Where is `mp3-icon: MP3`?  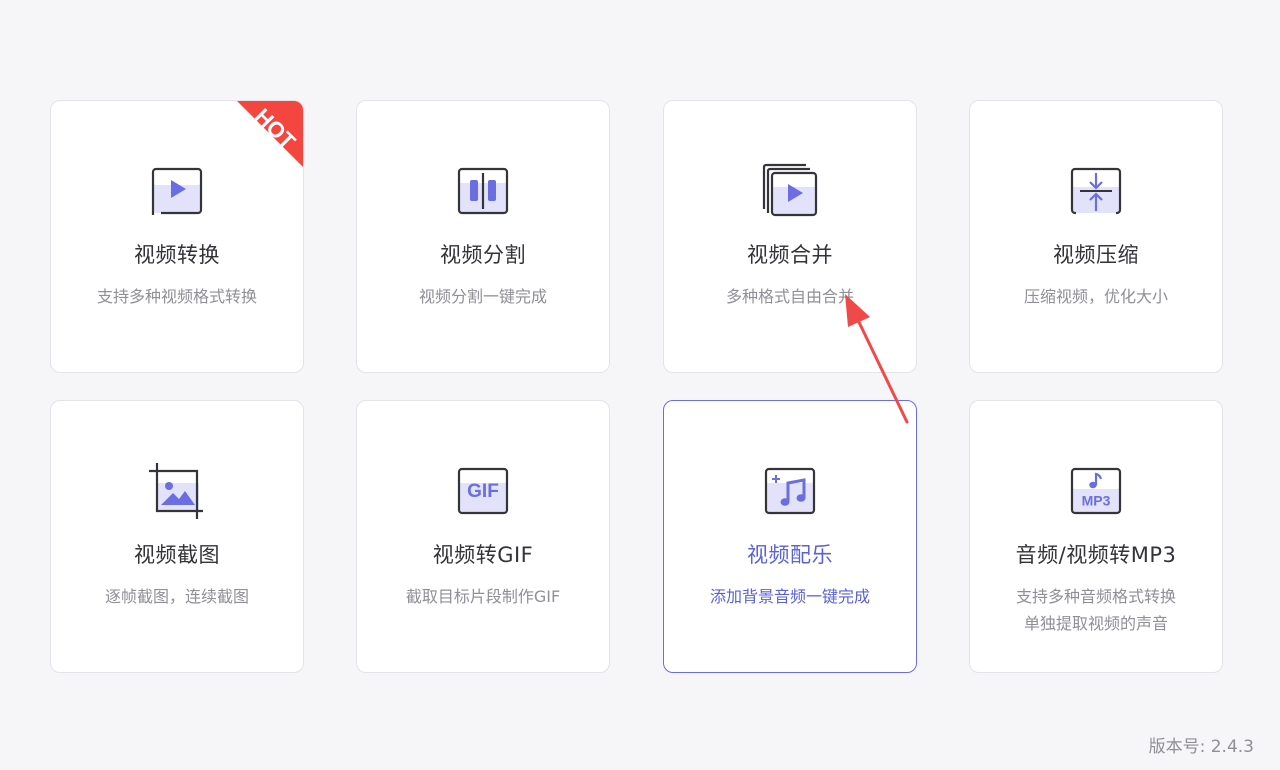
mp3-icon: MP3 is located at coordinates (1096, 491).